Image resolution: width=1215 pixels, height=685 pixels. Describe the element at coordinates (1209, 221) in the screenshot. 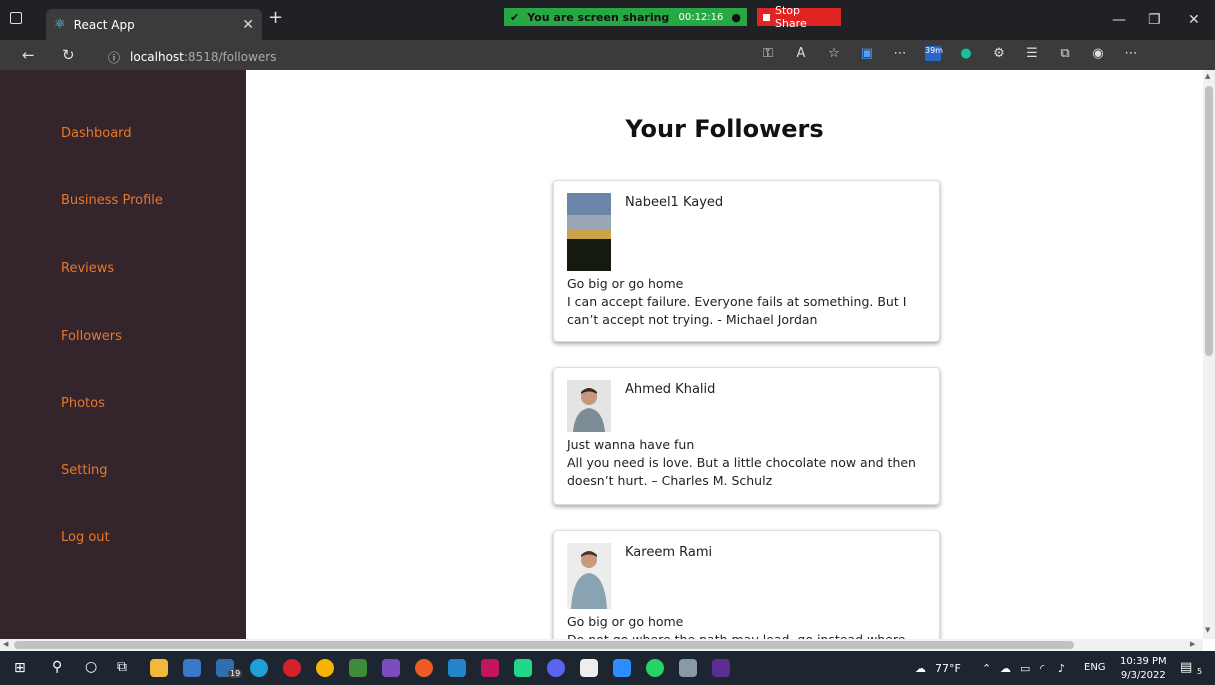

I see `vertical-scroll-thumb` at that location.